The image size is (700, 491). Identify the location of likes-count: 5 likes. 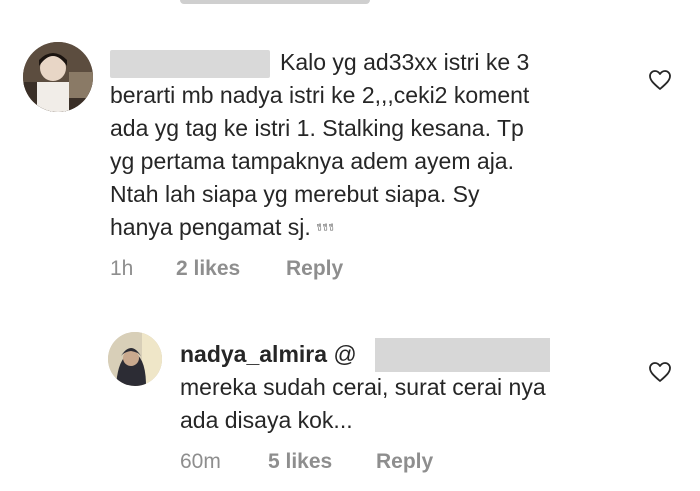
(300, 462).